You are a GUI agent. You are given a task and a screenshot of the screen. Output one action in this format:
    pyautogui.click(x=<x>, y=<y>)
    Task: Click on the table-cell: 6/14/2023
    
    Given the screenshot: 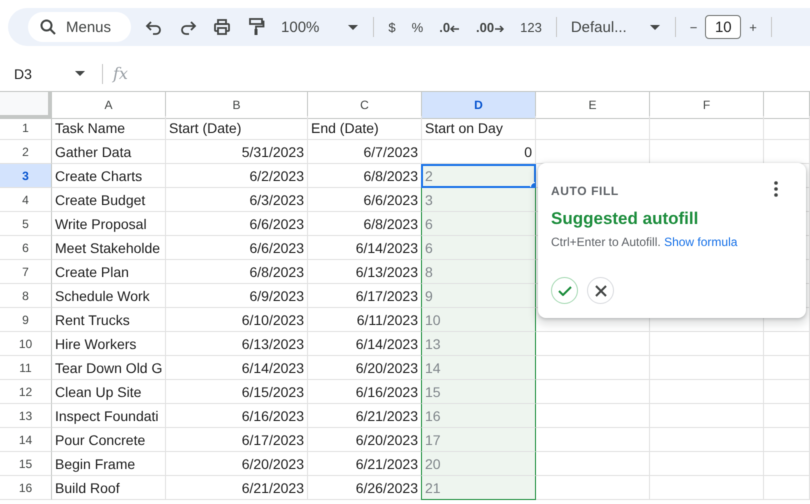 What is the action you would take?
    pyautogui.click(x=237, y=368)
    